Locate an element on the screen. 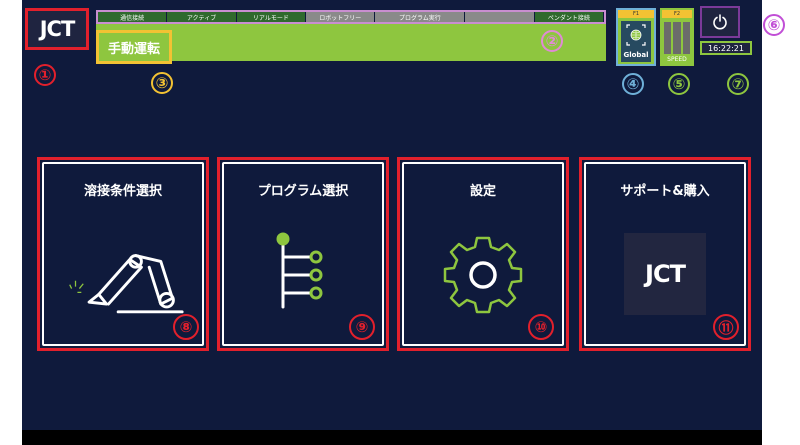 The image size is (800, 445). power-icon is located at coordinates (720, 22).